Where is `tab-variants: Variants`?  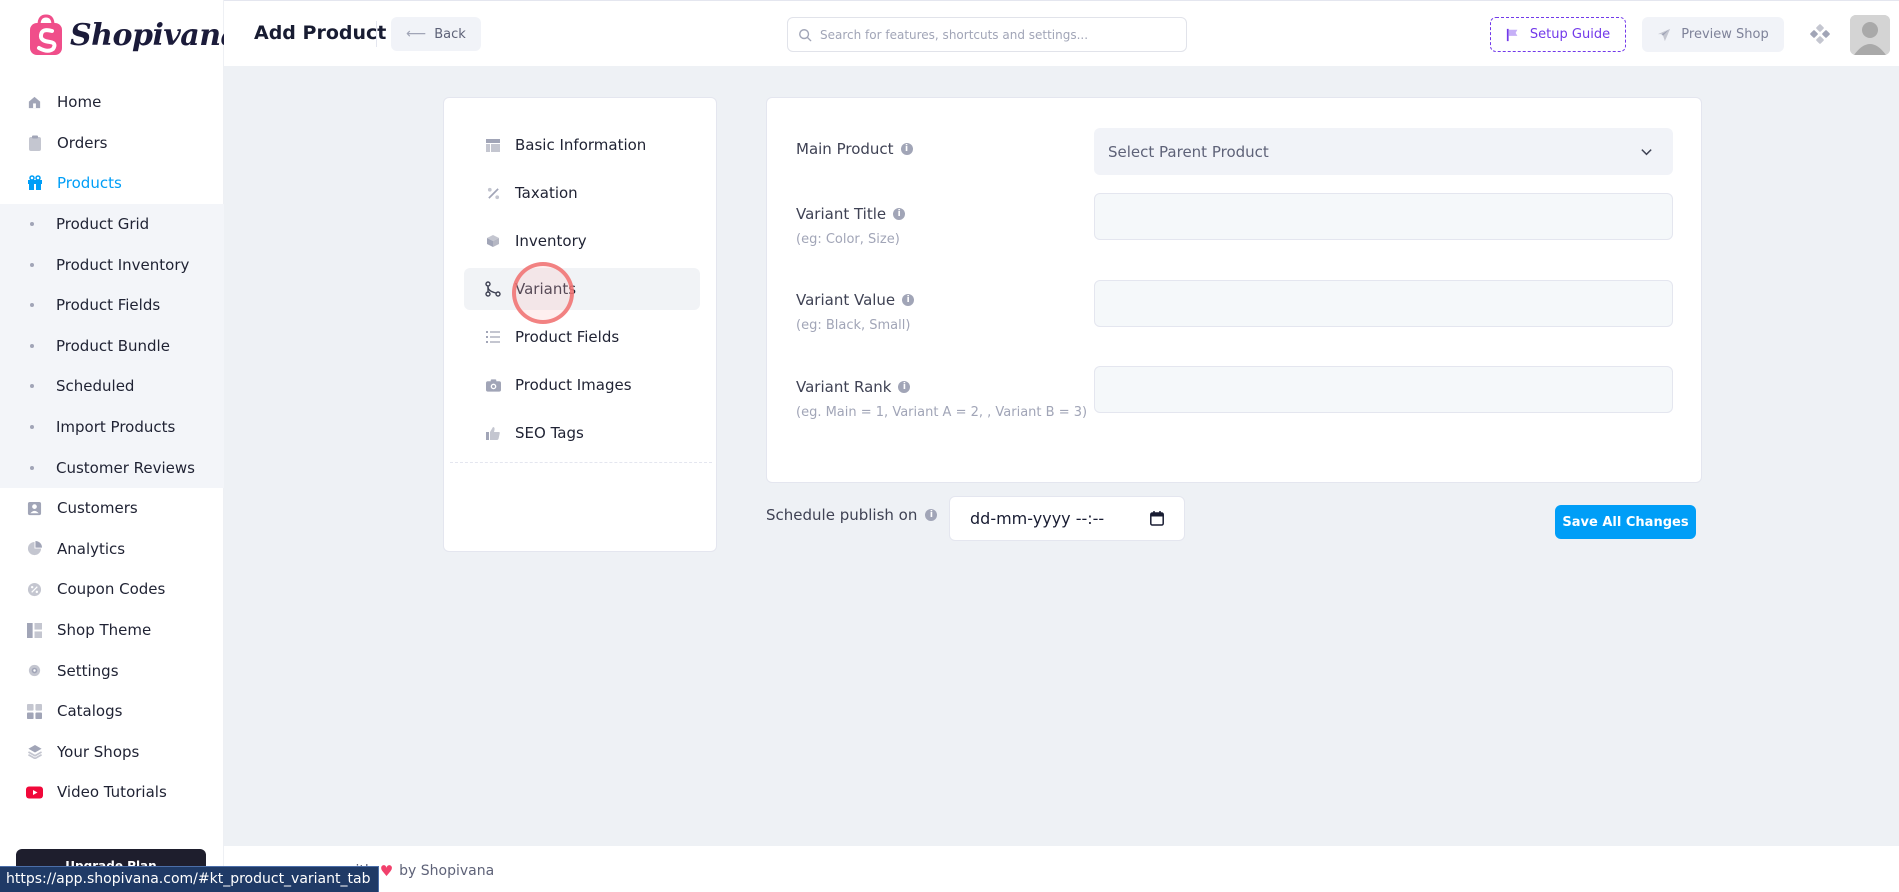 tab-variants: Variants is located at coordinates (582, 289).